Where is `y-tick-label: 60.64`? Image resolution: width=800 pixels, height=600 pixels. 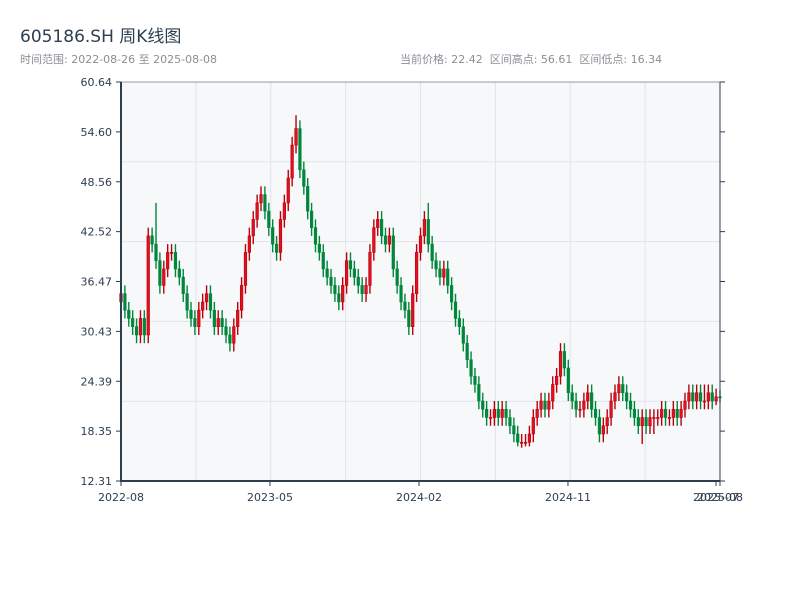 y-tick-label: 60.64 is located at coordinates (97, 82).